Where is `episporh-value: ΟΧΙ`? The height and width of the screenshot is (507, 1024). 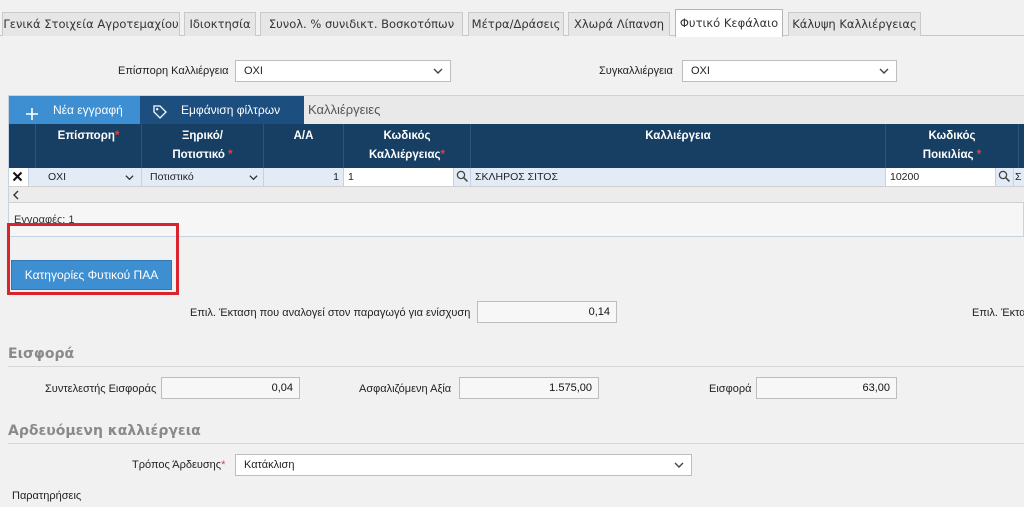 episporh-value: ΟΧΙ is located at coordinates (253, 71).